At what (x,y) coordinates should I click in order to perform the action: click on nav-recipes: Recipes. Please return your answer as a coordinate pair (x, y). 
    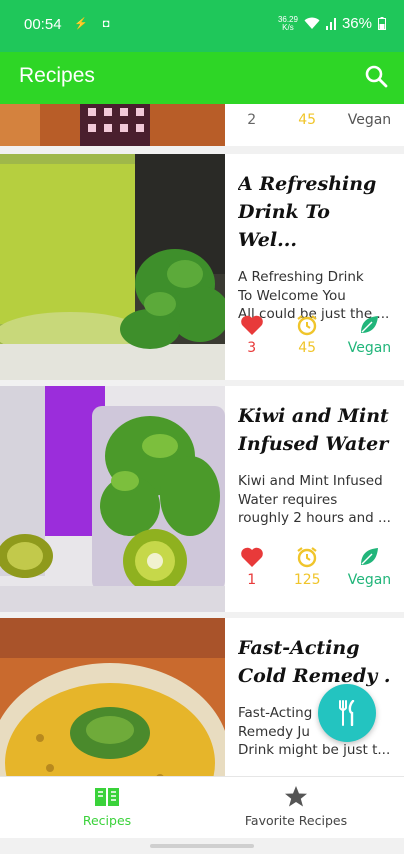
    Looking at the image, I should click on (107, 806).